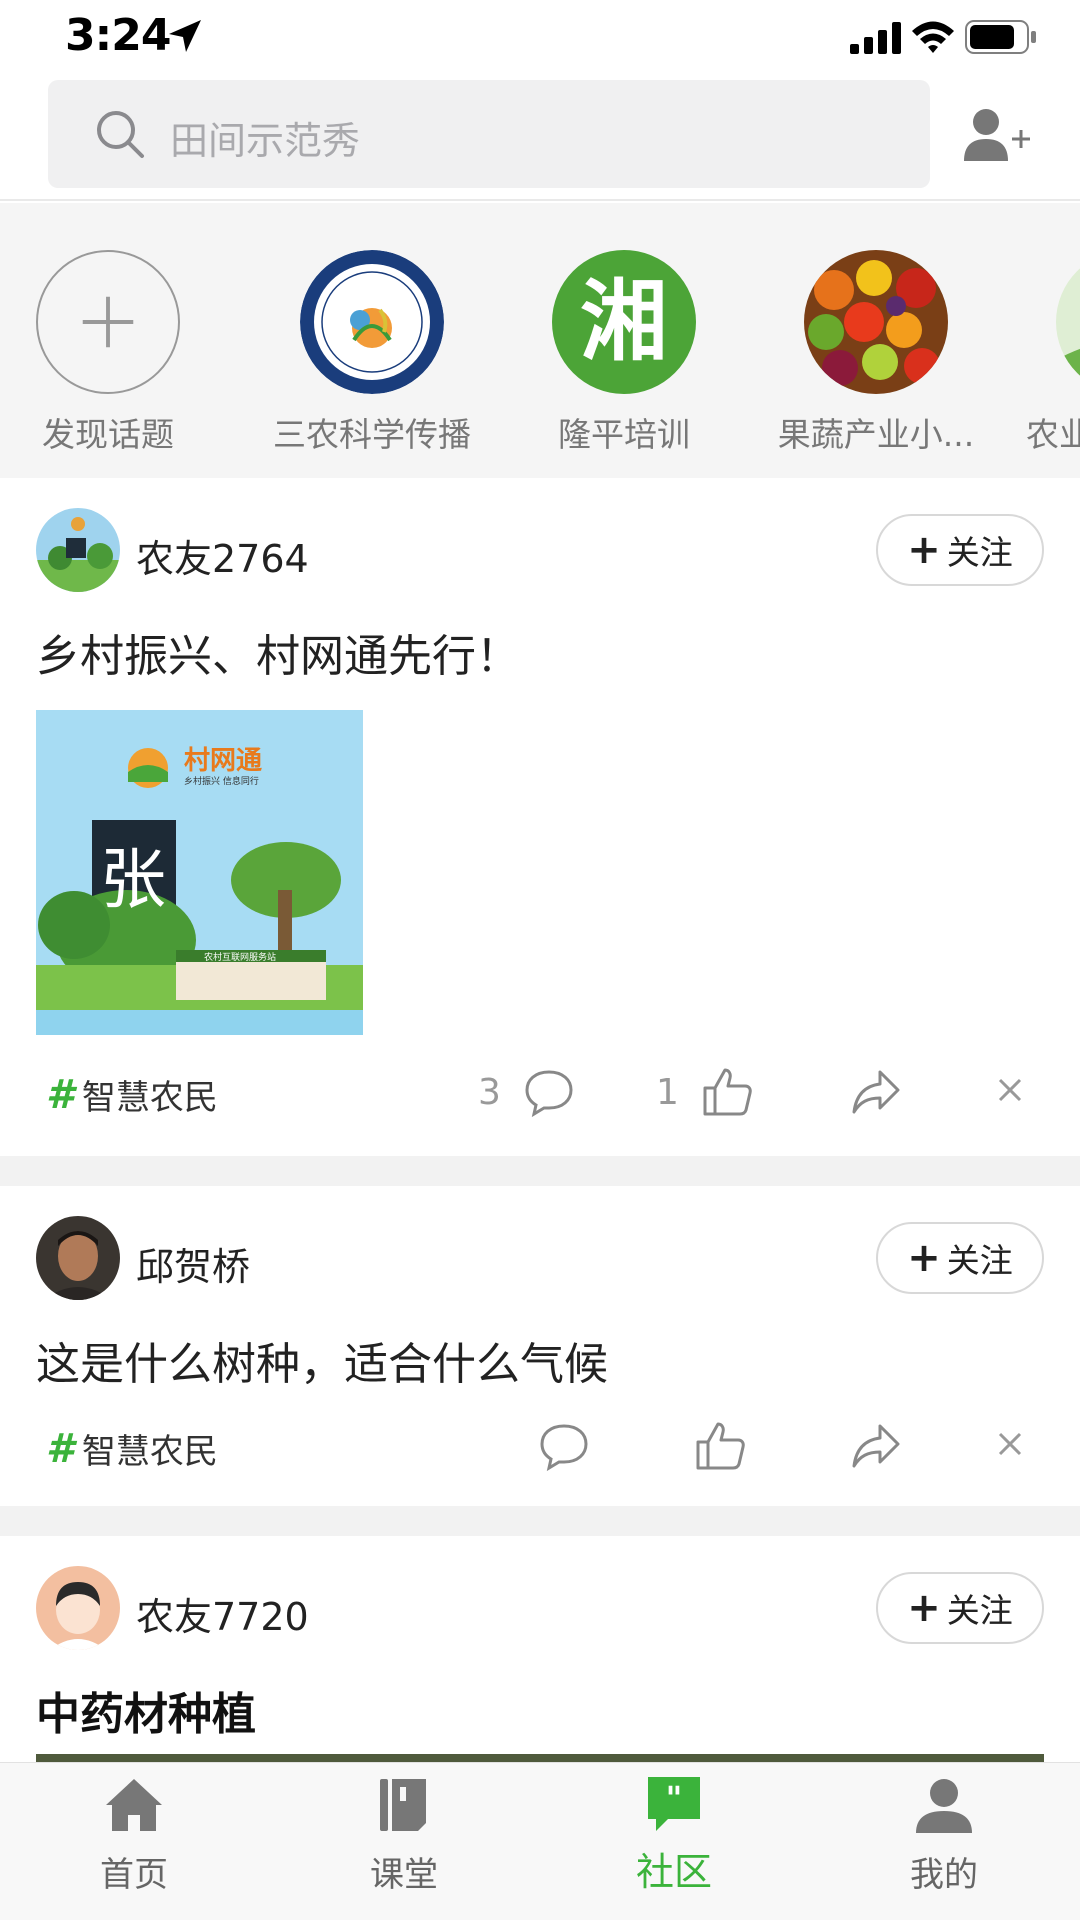 This screenshot has height=1920, width=1080. I want to click on book-icon, so click(403, 1805).